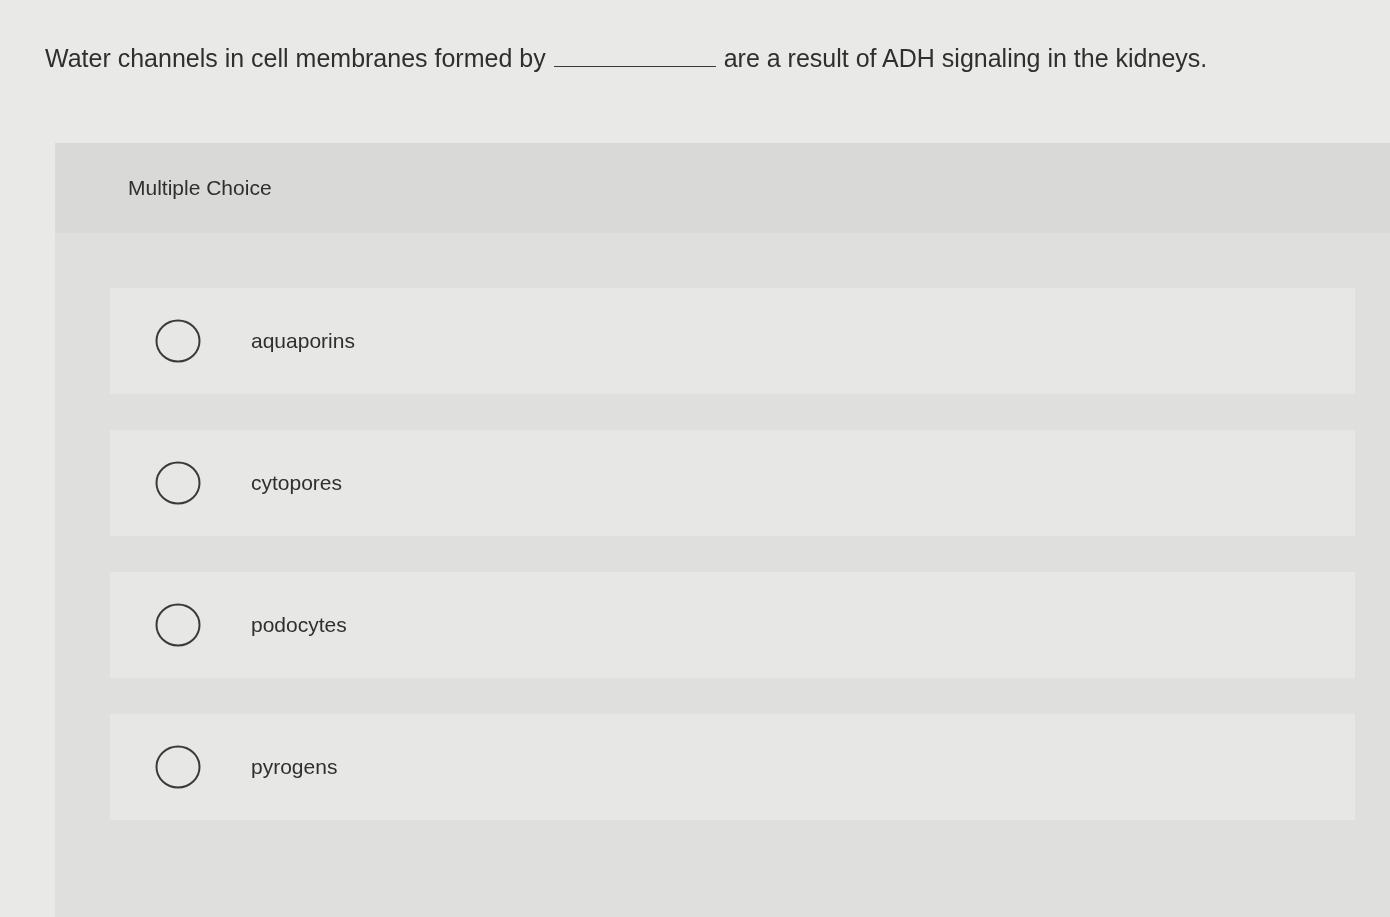 Image resolution: width=1390 pixels, height=917 pixels. Describe the element at coordinates (303, 341) in the screenshot. I see `option-label: aquaporins` at that location.